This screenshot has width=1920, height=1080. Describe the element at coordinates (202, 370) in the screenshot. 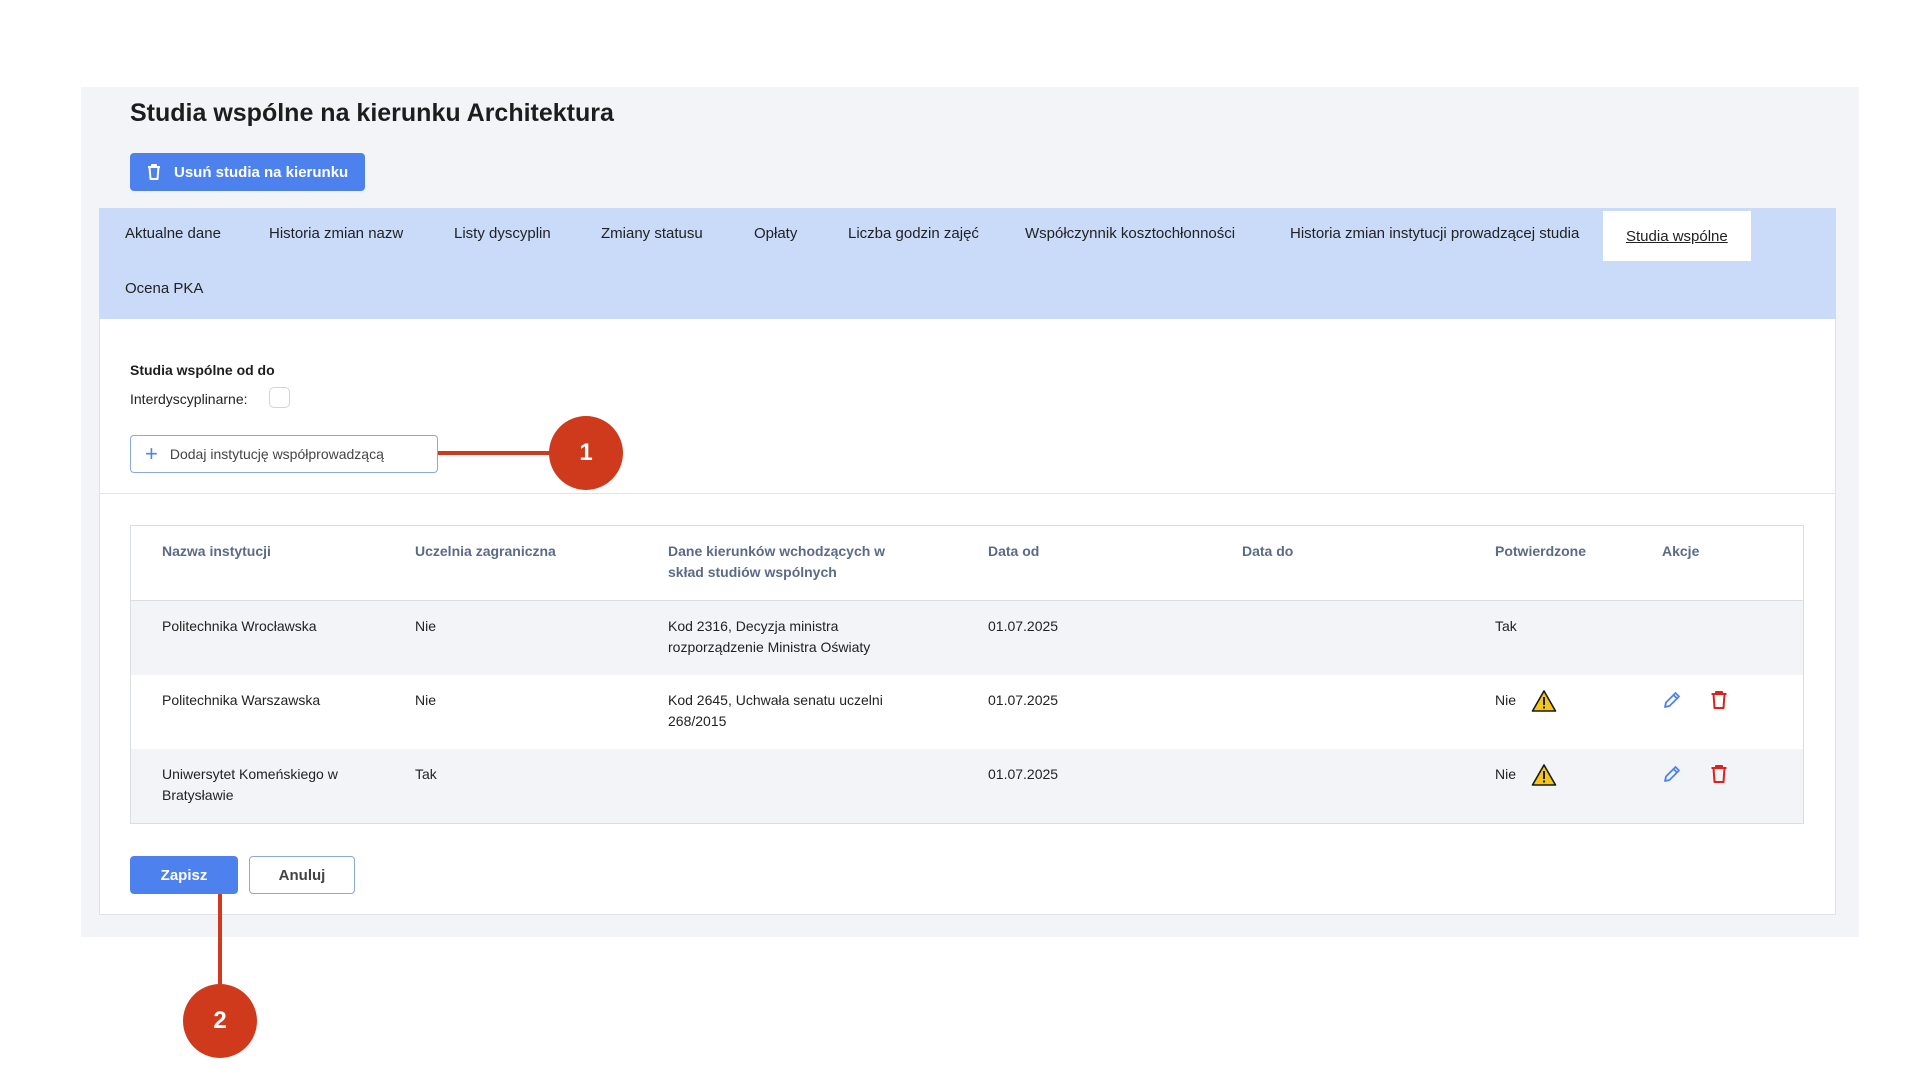

I see `section-title: Studia wspólne od do` at that location.